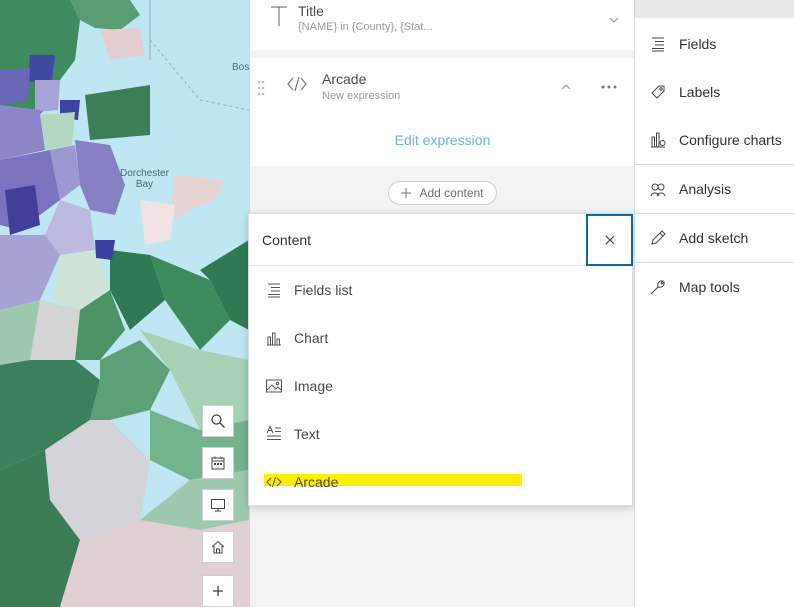 This screenshot has width=794, height=607. Describe the element at coordinates (442, 112) in the screenshot. I see `arcade-element-card: Arcade New expression Edit expression` at that location.